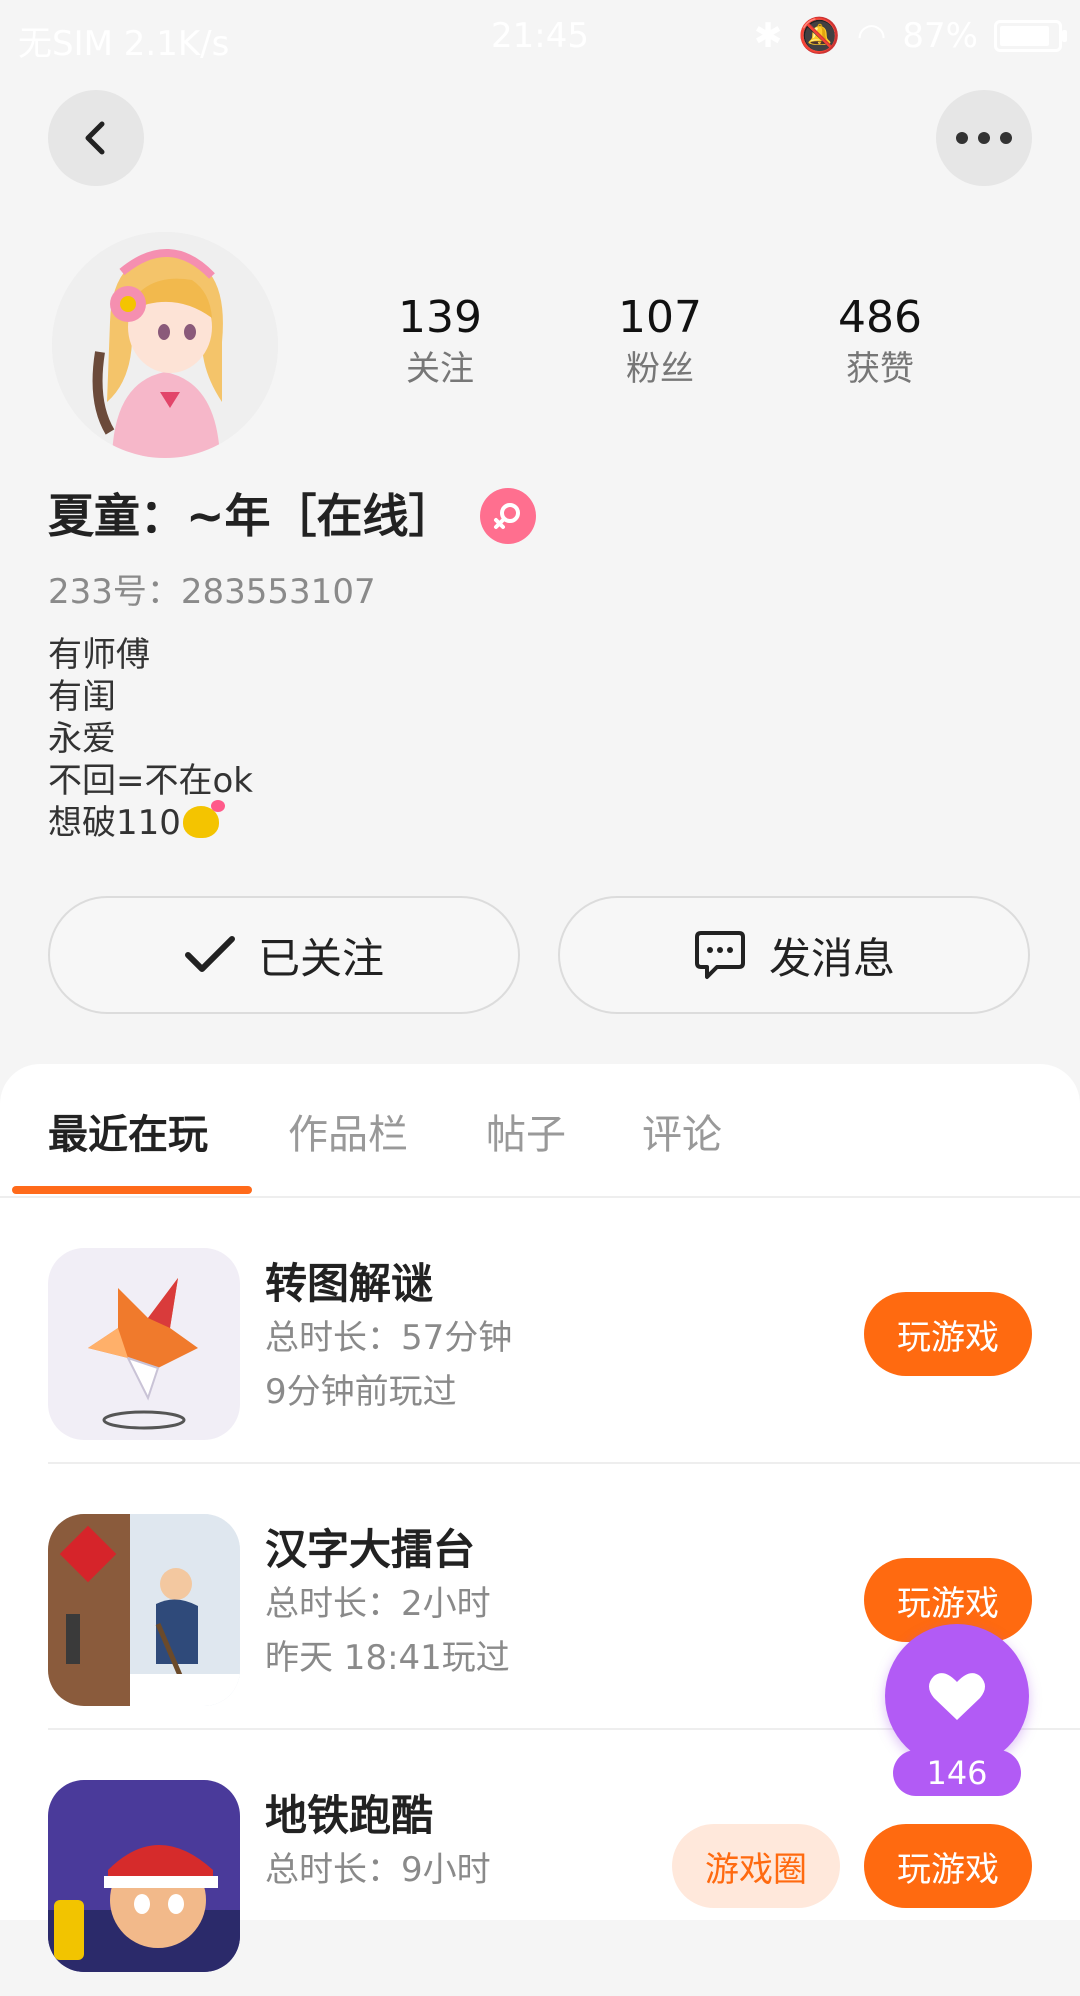  What do you see at coordinates (144, 1344) in the screenshot?
I see `game-icon-rotate-puzzle` at bounding box center [144, 1344].